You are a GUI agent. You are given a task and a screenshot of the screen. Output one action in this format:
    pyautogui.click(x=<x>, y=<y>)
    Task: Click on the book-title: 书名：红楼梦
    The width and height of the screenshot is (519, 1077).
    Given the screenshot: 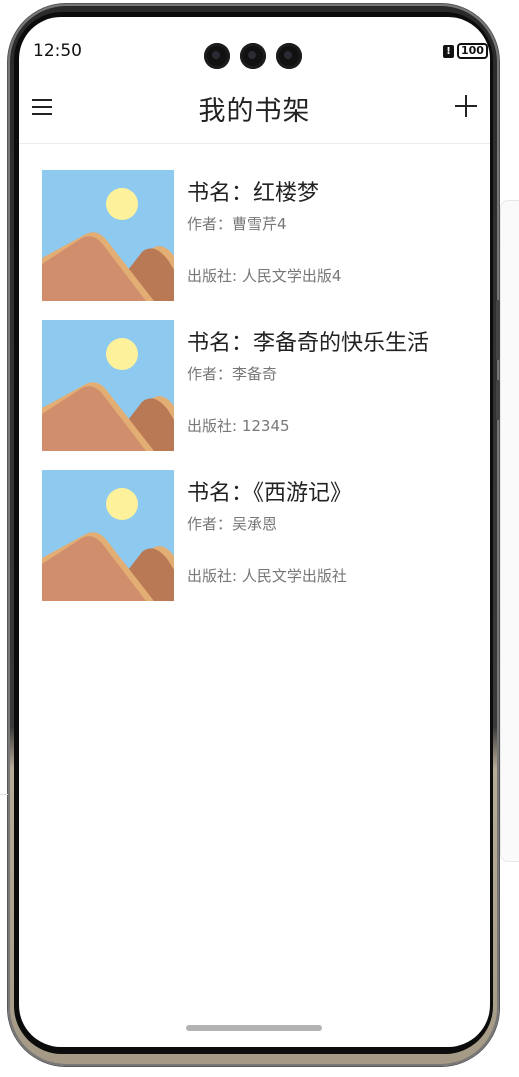 What is the action you would take?
    pyautogui.click(x=253, y=193)
    